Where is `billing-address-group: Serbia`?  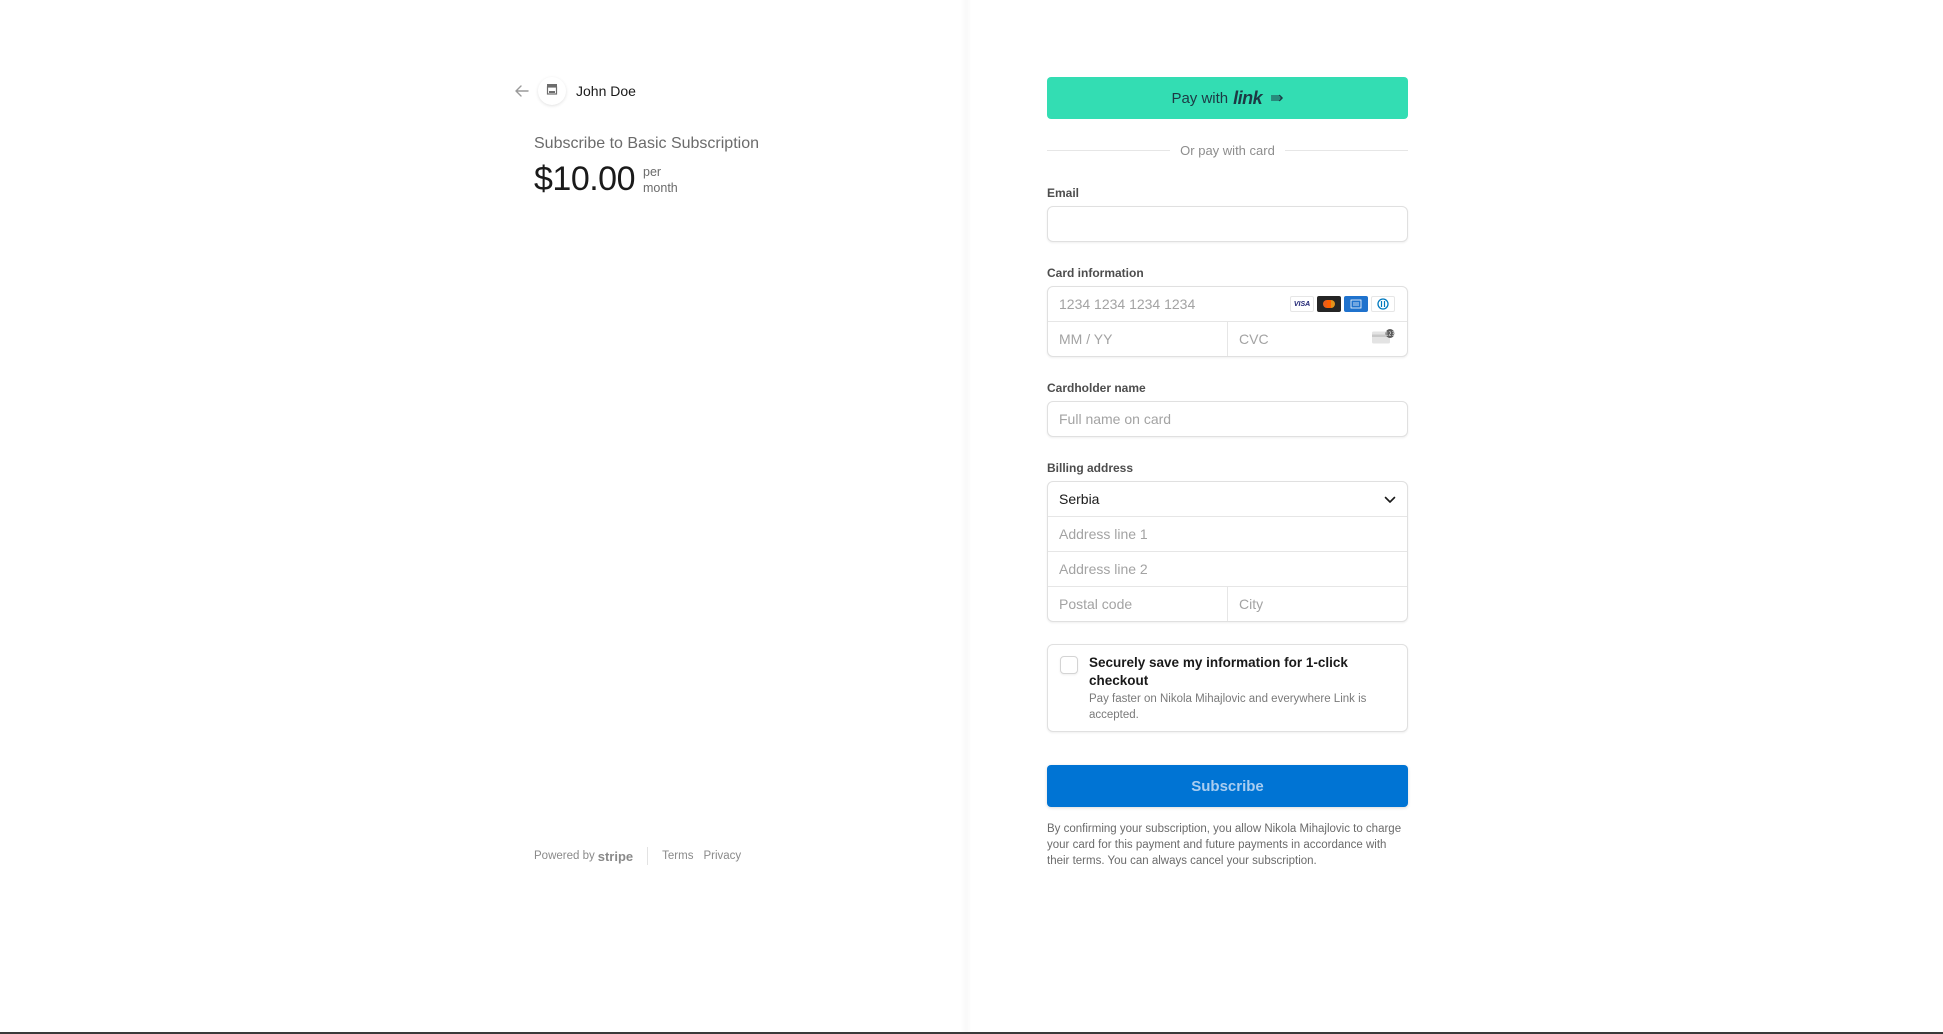 billing-address-group: Serbia is located at coordinates (1227, 551).